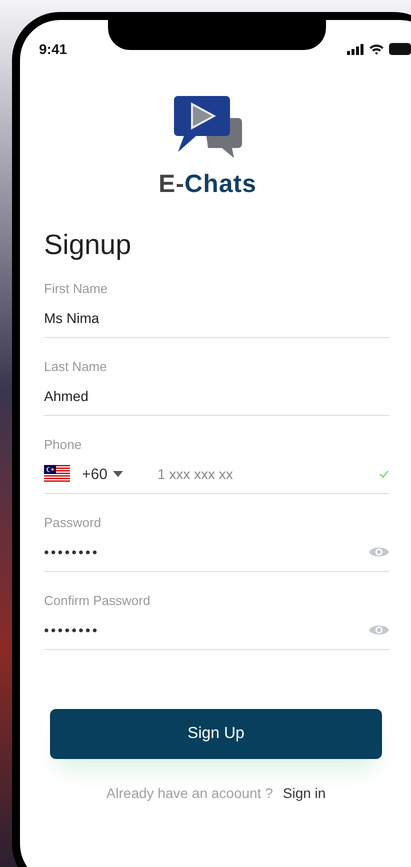 This screenshot has height=867, width=411. What do you see at coordinates (355, 49) in the screenshot?
I see `signal-icon` at bounding box center [355, 49].